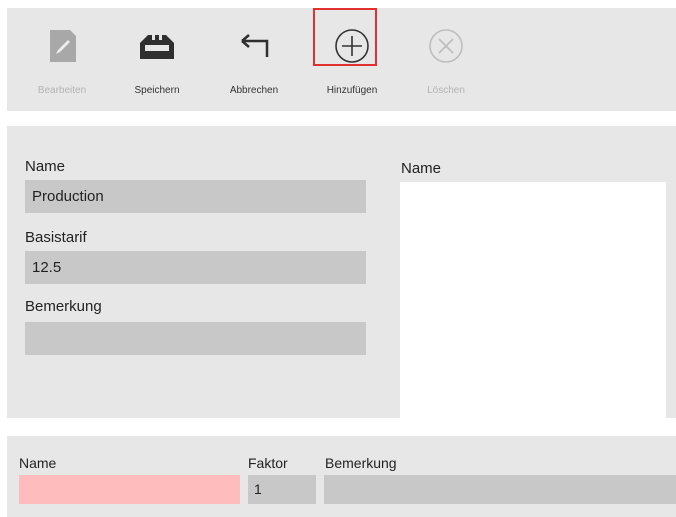  Describe the element at coordinates (62, 90) in the screenshot. I see `edit-button-label: Bearbeiten` at that location.